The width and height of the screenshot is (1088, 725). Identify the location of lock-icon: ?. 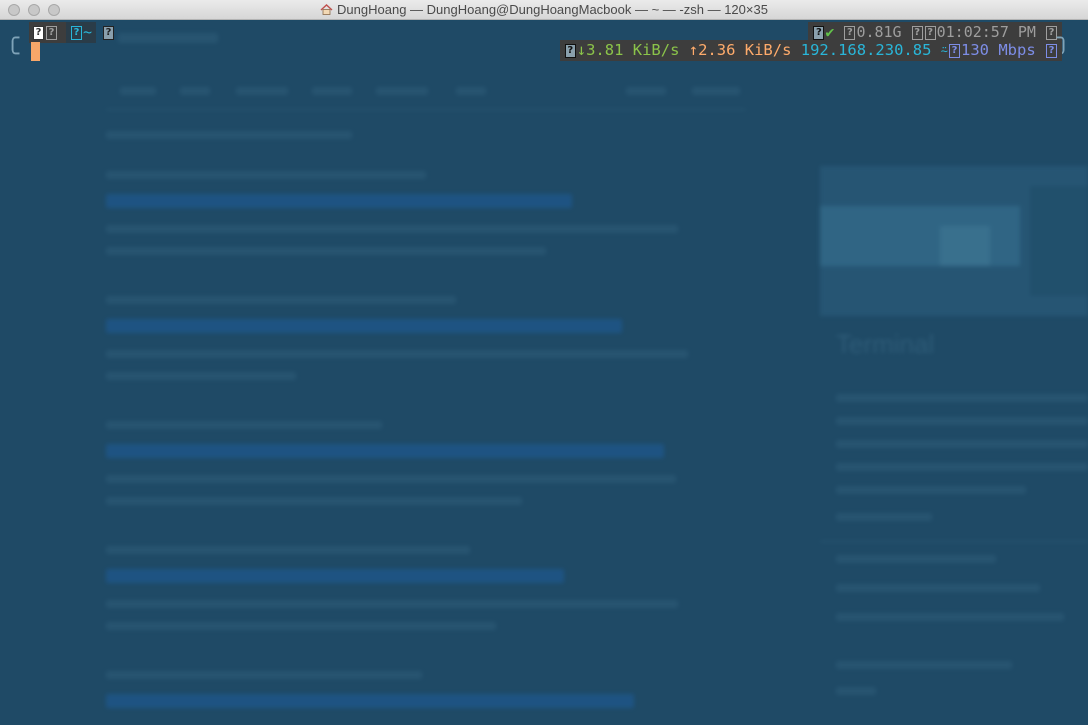
(51, 32).